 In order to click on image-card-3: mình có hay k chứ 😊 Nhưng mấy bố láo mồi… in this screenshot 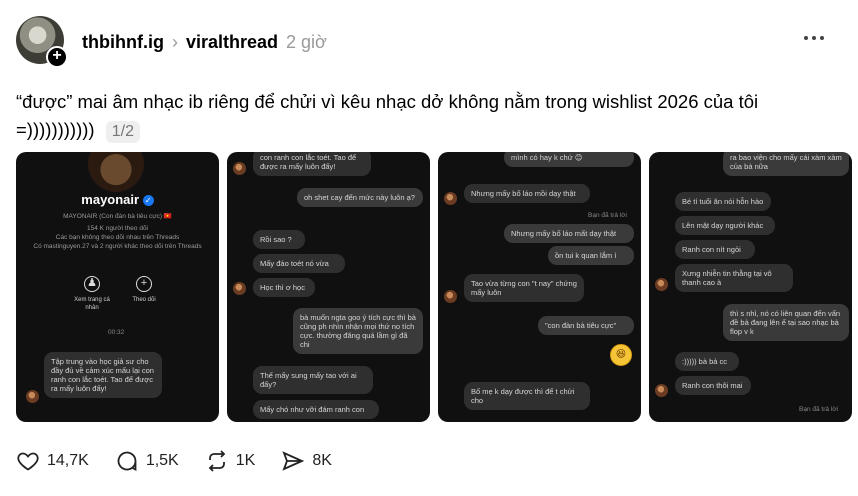, I will do `click(539, 287)`.